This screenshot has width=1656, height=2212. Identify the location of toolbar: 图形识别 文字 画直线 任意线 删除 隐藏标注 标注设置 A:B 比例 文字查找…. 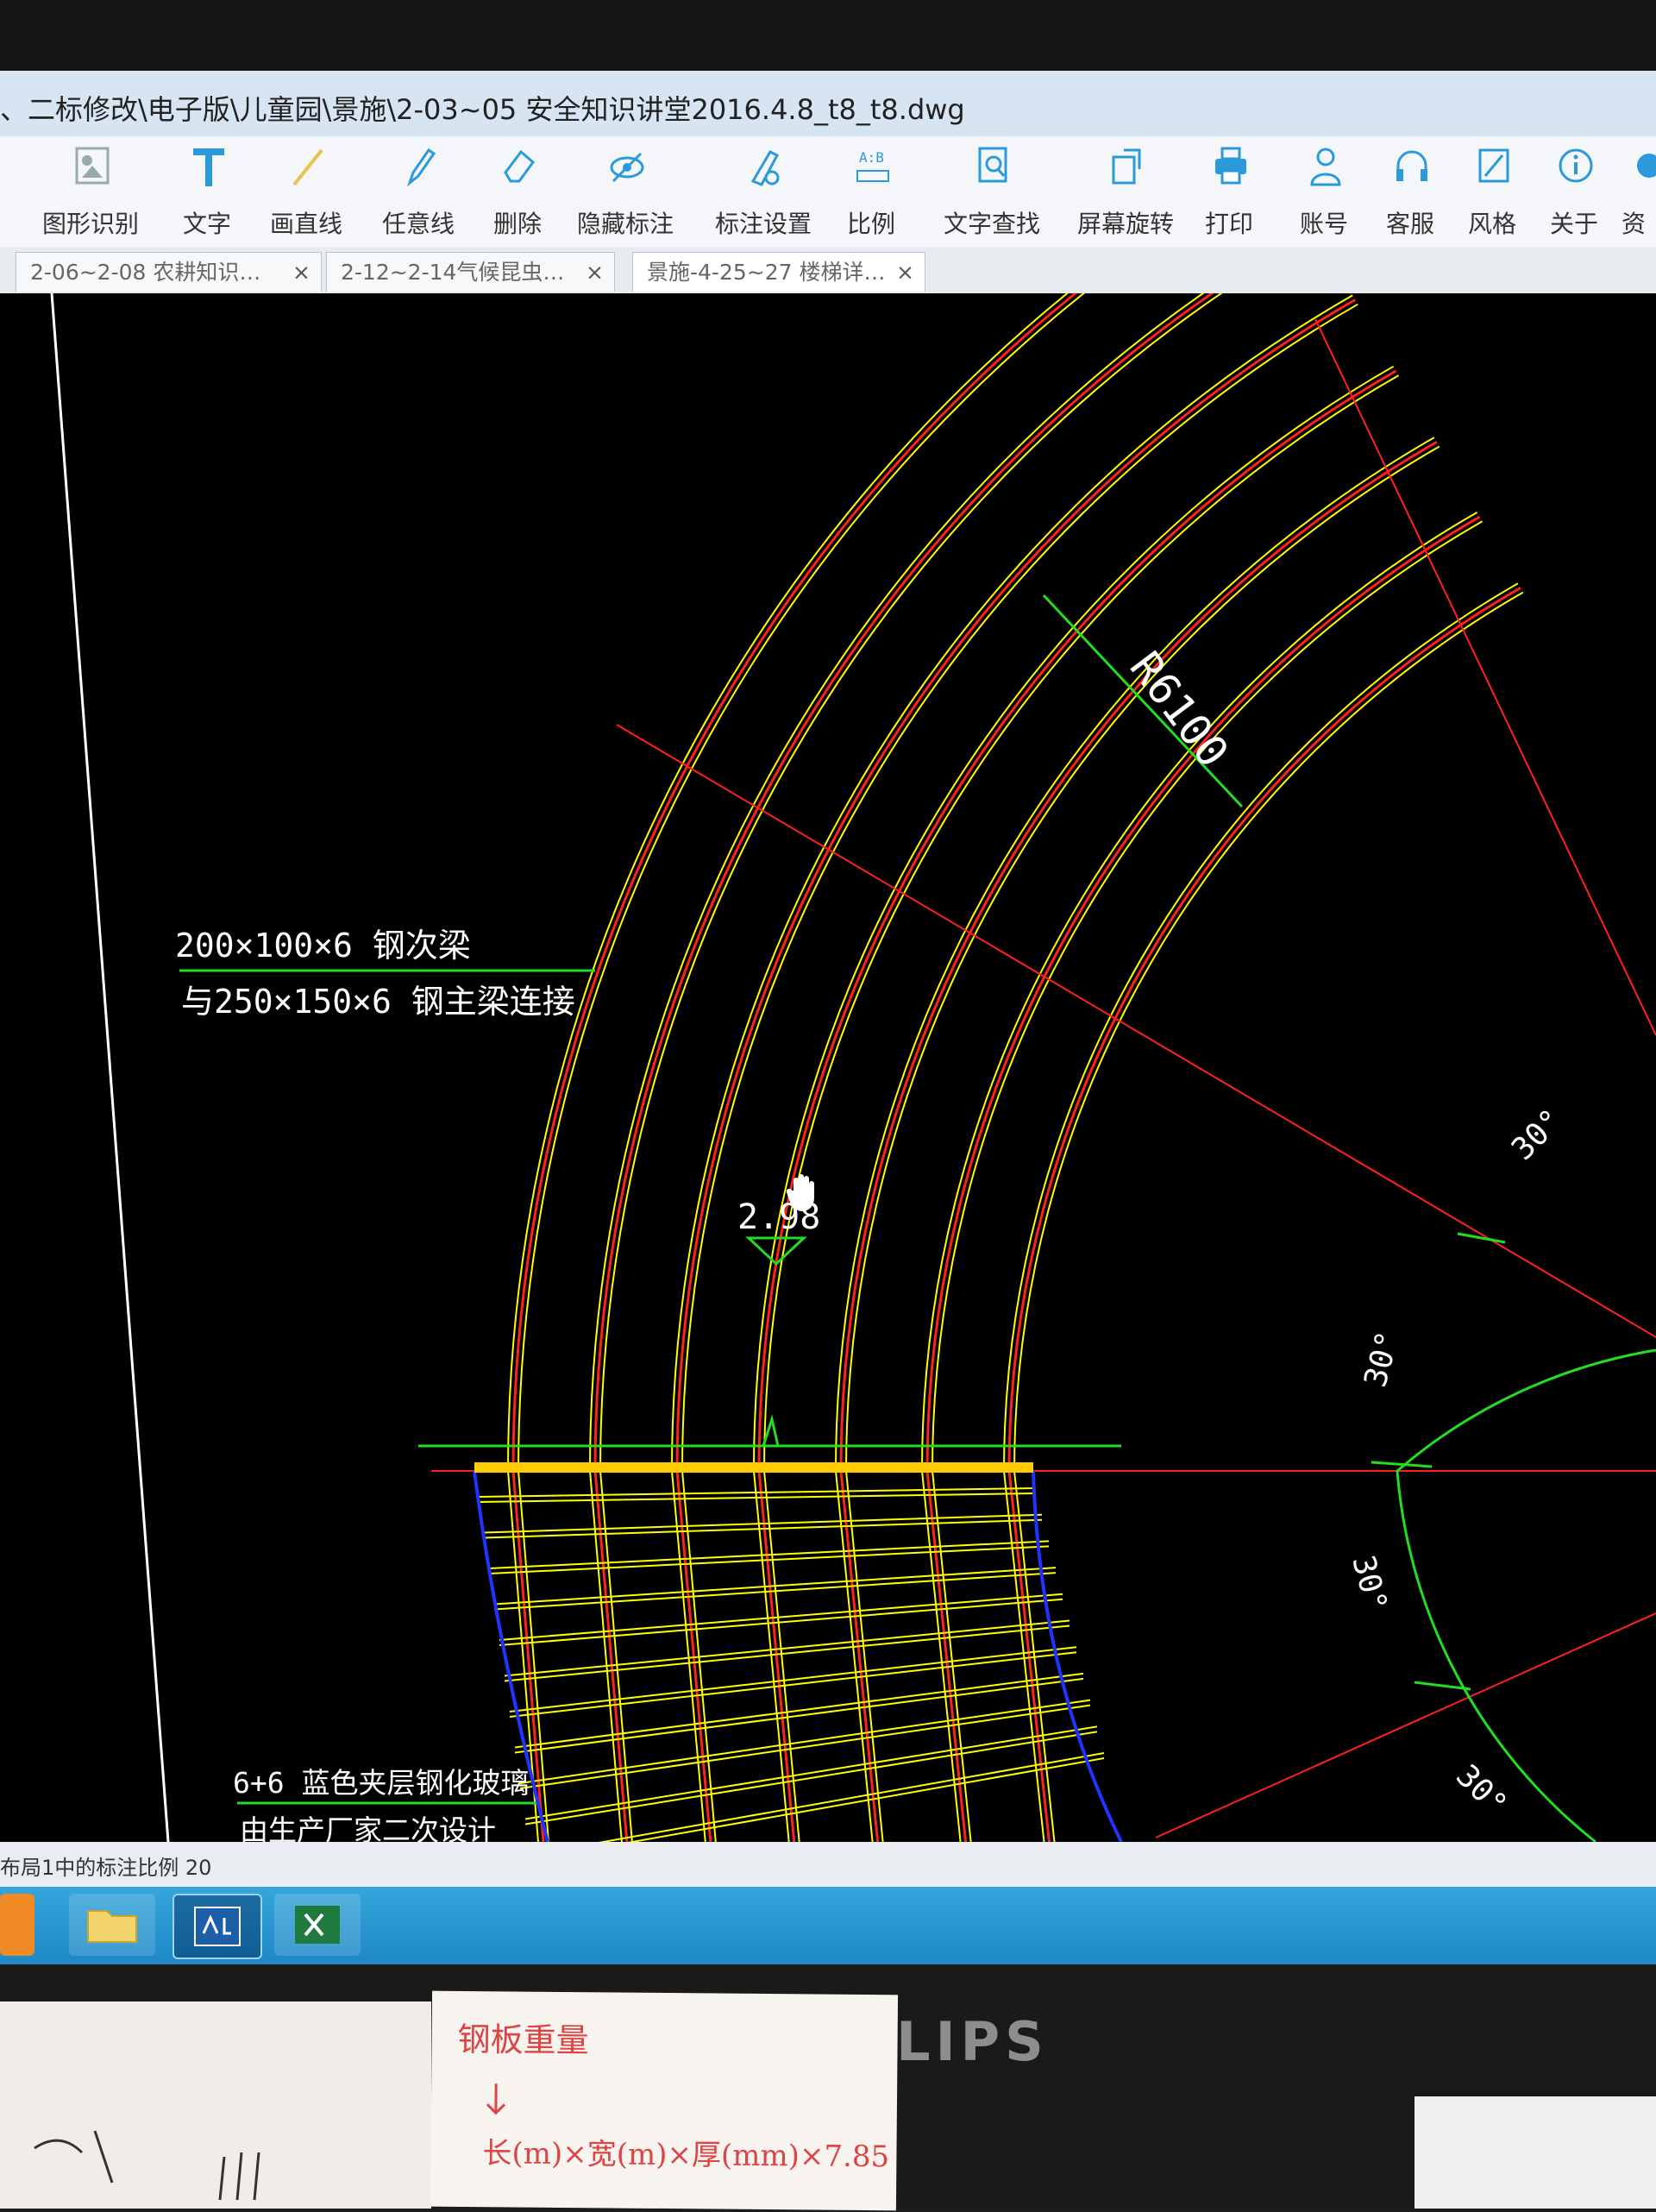
(828, 192).